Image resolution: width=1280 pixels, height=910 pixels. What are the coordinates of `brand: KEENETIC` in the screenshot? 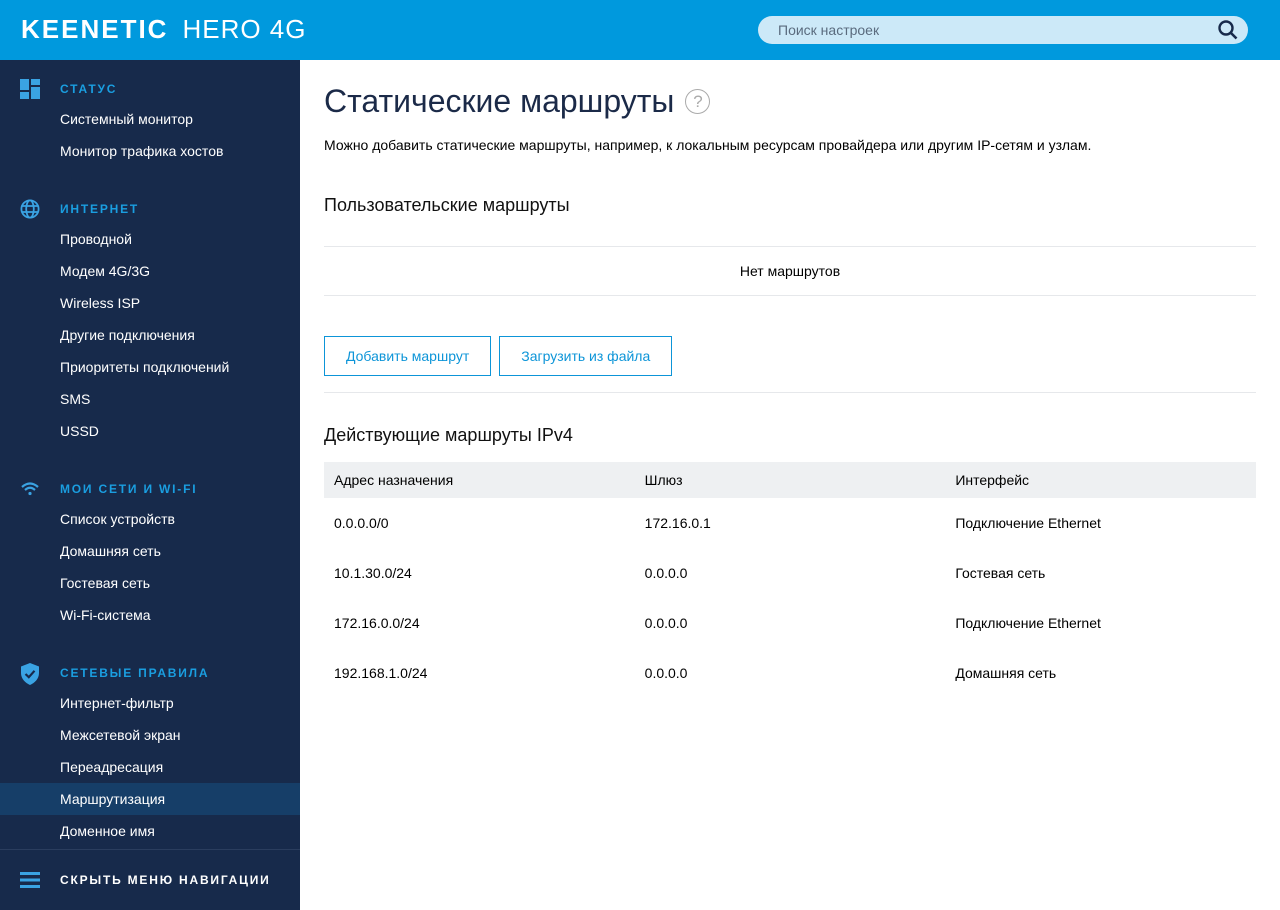 It's located at (95, 29).